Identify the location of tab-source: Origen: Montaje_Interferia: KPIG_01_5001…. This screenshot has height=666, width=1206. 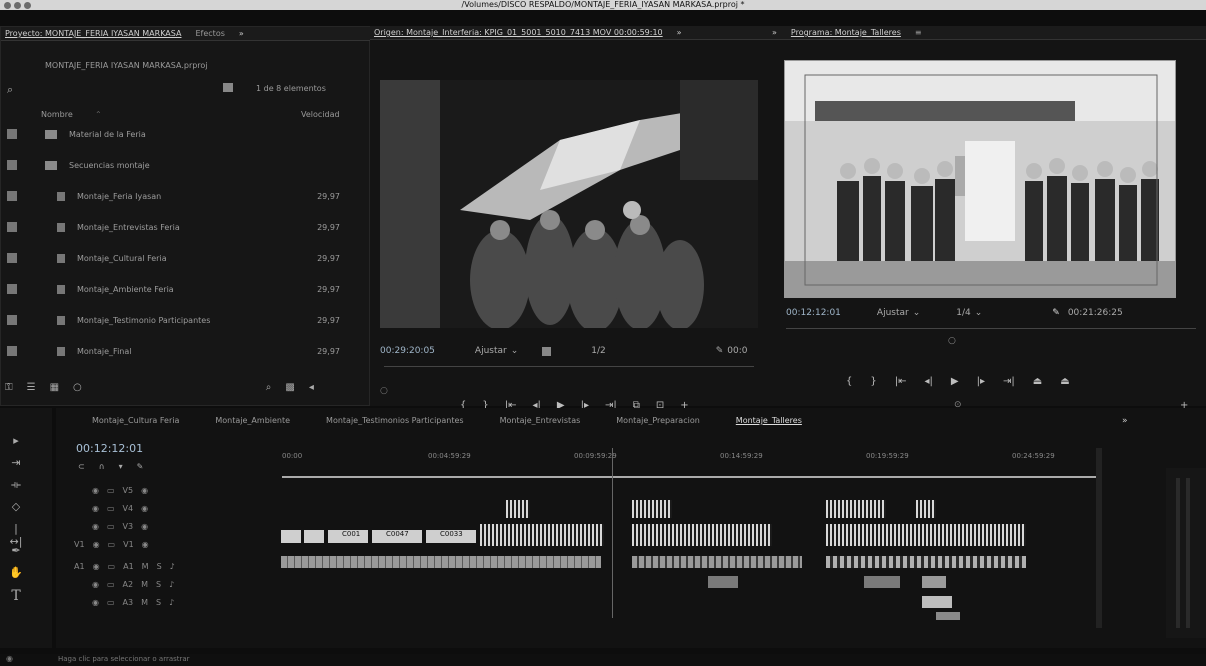
(518, 32).